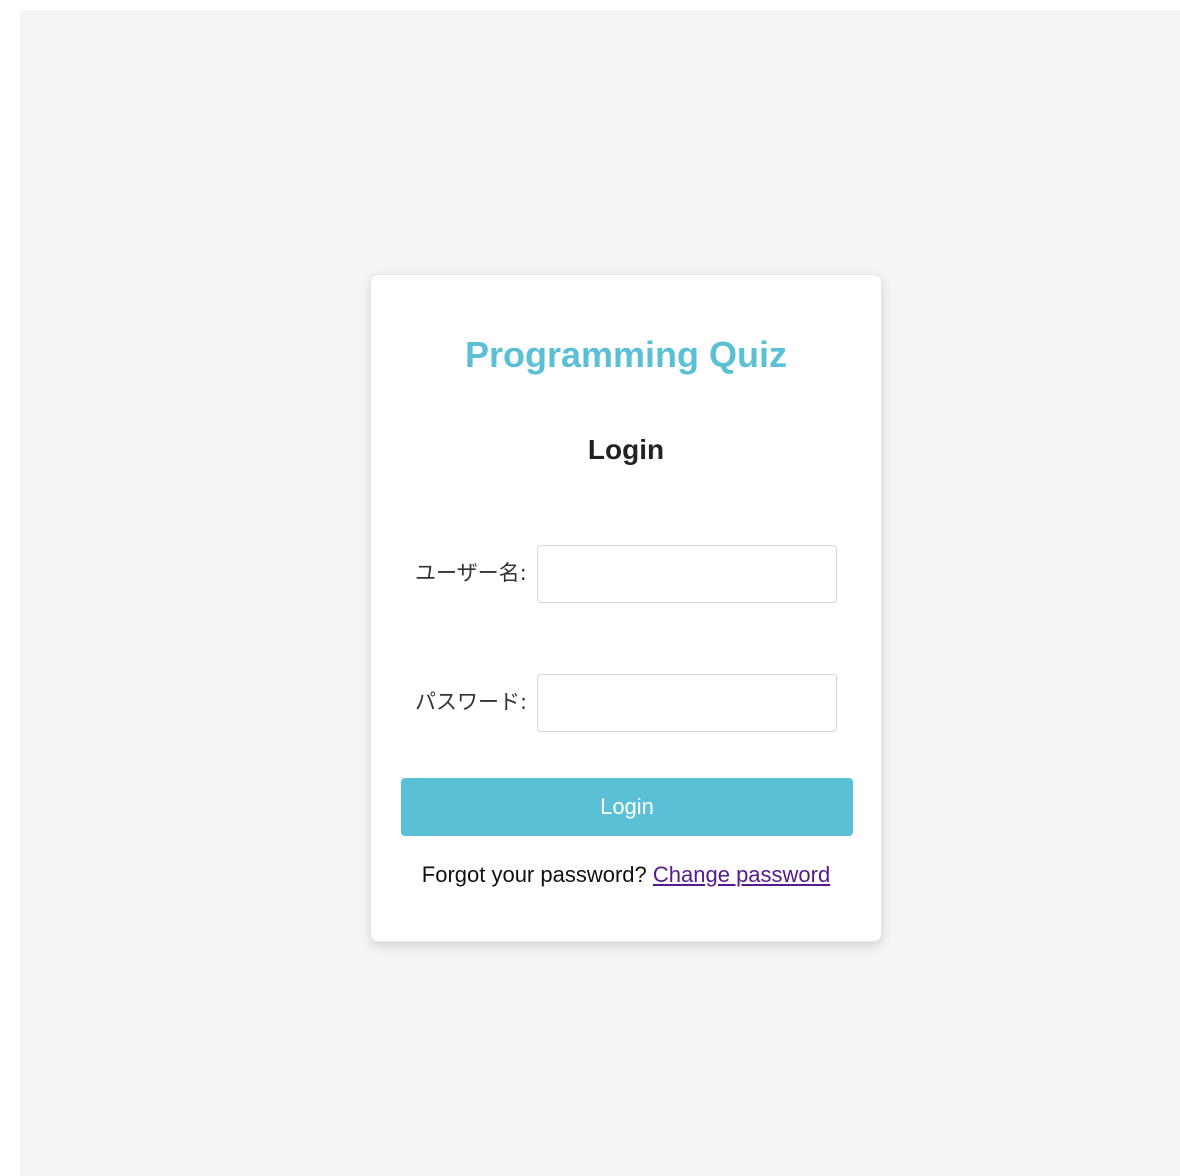 The height and width of the screenshot is (1176, 1180). I want to click on username-input, so click(687, 574).